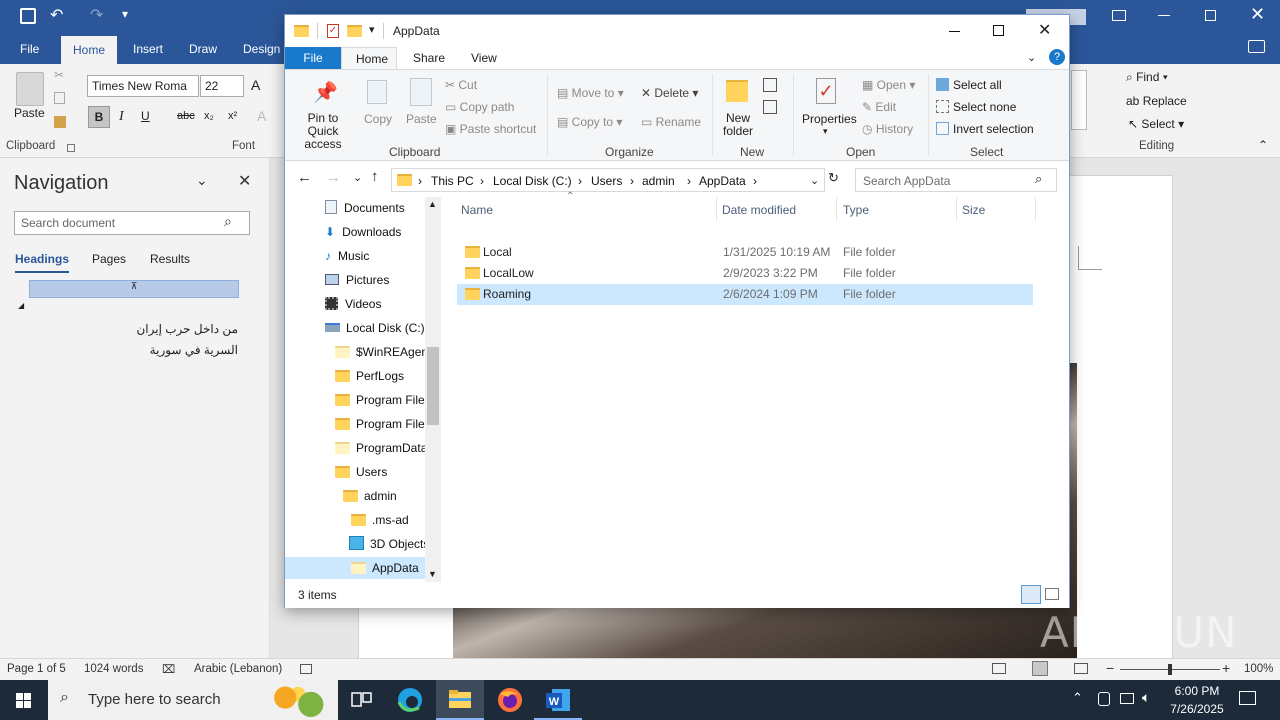 The image size is (1280, 720). I want to click on network-icon, so click(1127, 698).